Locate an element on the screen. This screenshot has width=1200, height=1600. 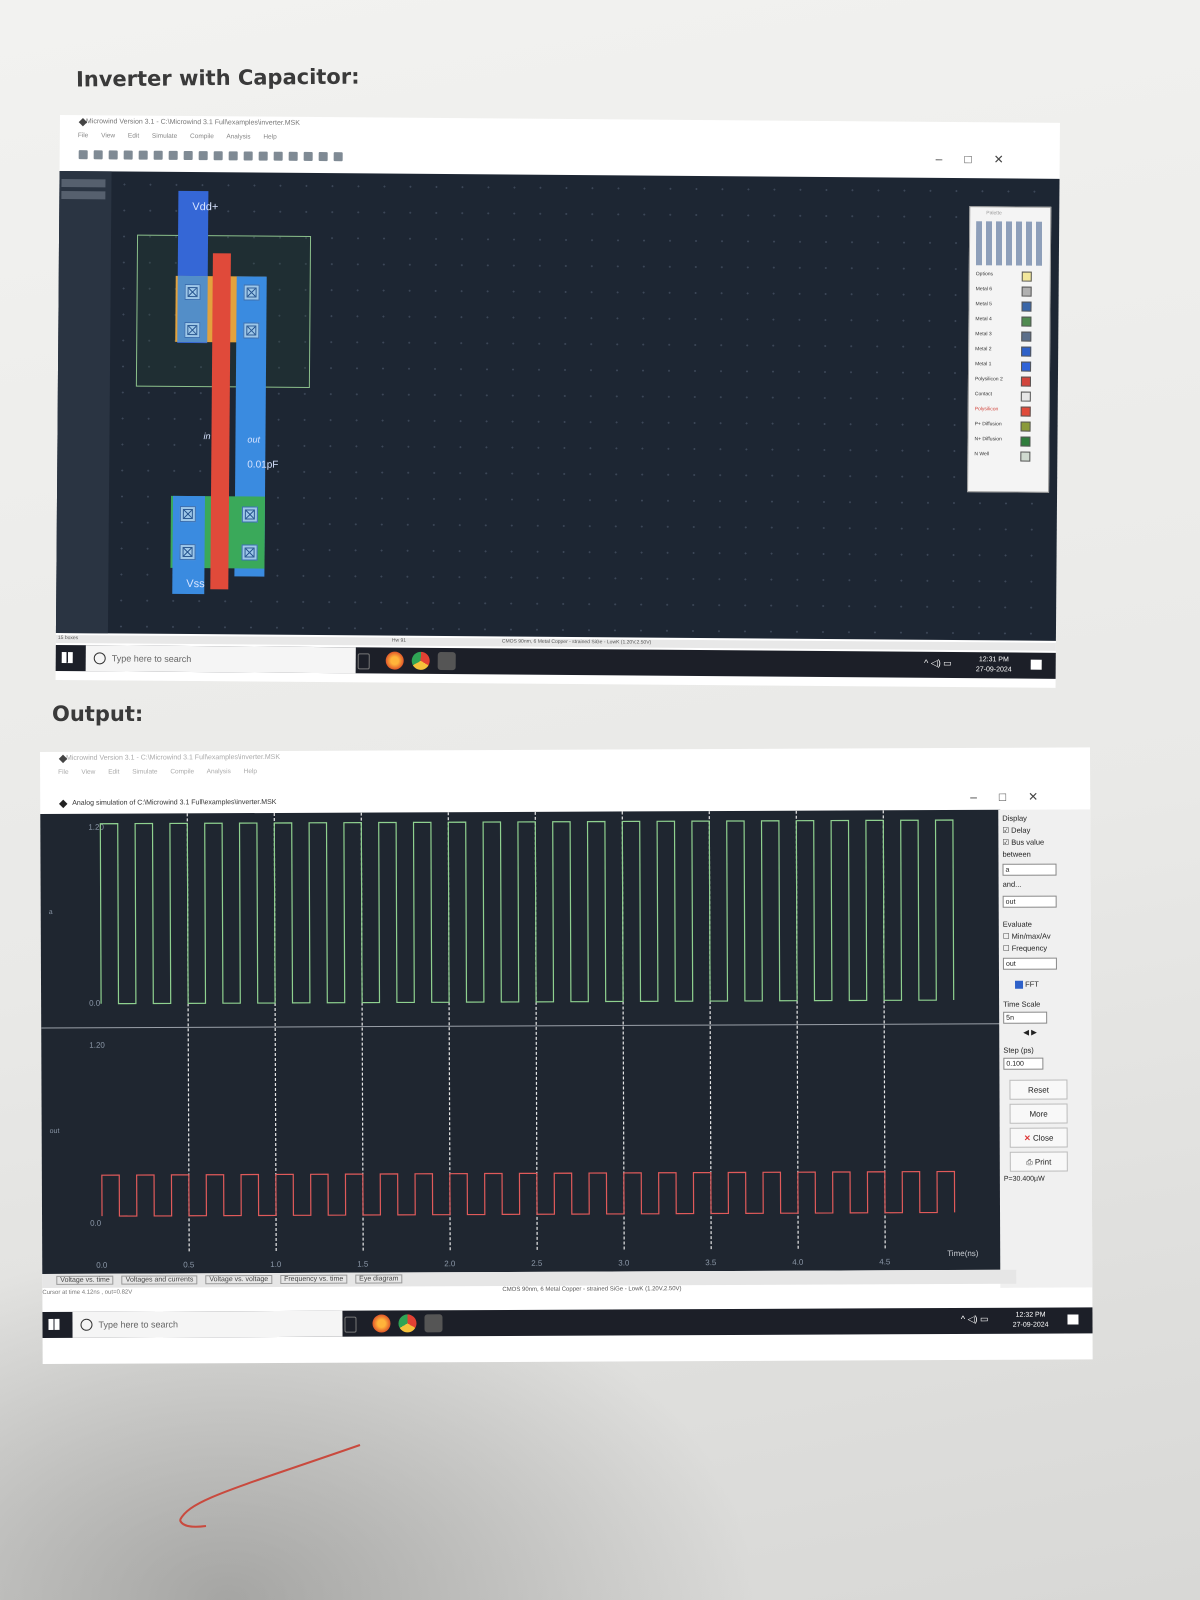
print-button: ⎙ Print is located at coordinates (1038, 1161).